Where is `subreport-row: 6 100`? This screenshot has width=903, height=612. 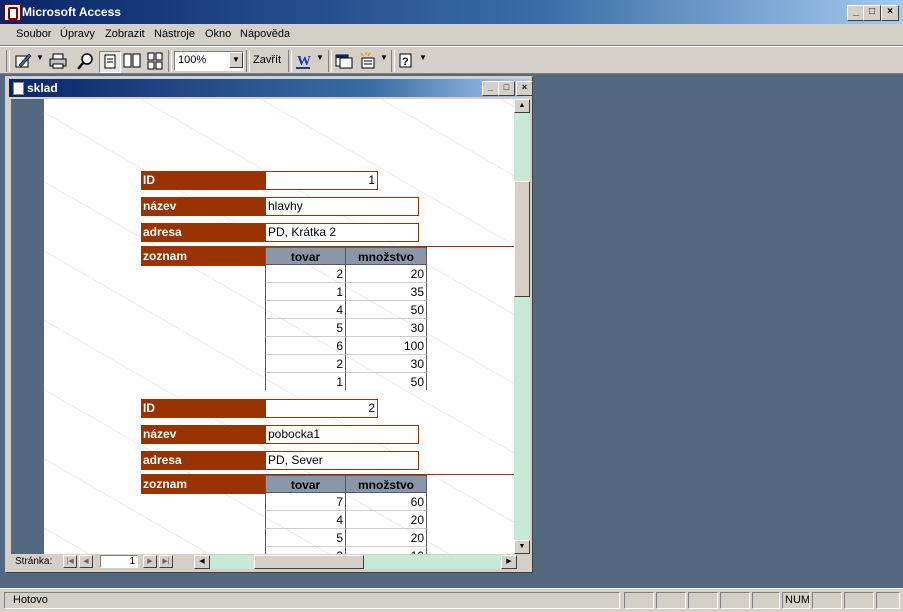
subreport-row: 6 100 is located at coordinates (346, 346).